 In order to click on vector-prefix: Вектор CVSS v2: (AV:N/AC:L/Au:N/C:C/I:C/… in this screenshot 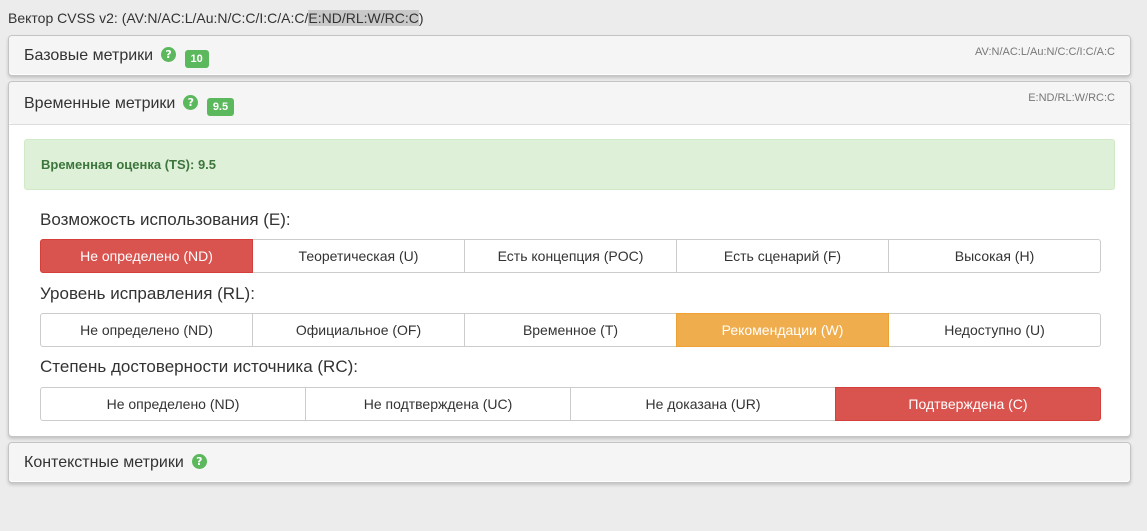, I will do `click(158, 18)`.